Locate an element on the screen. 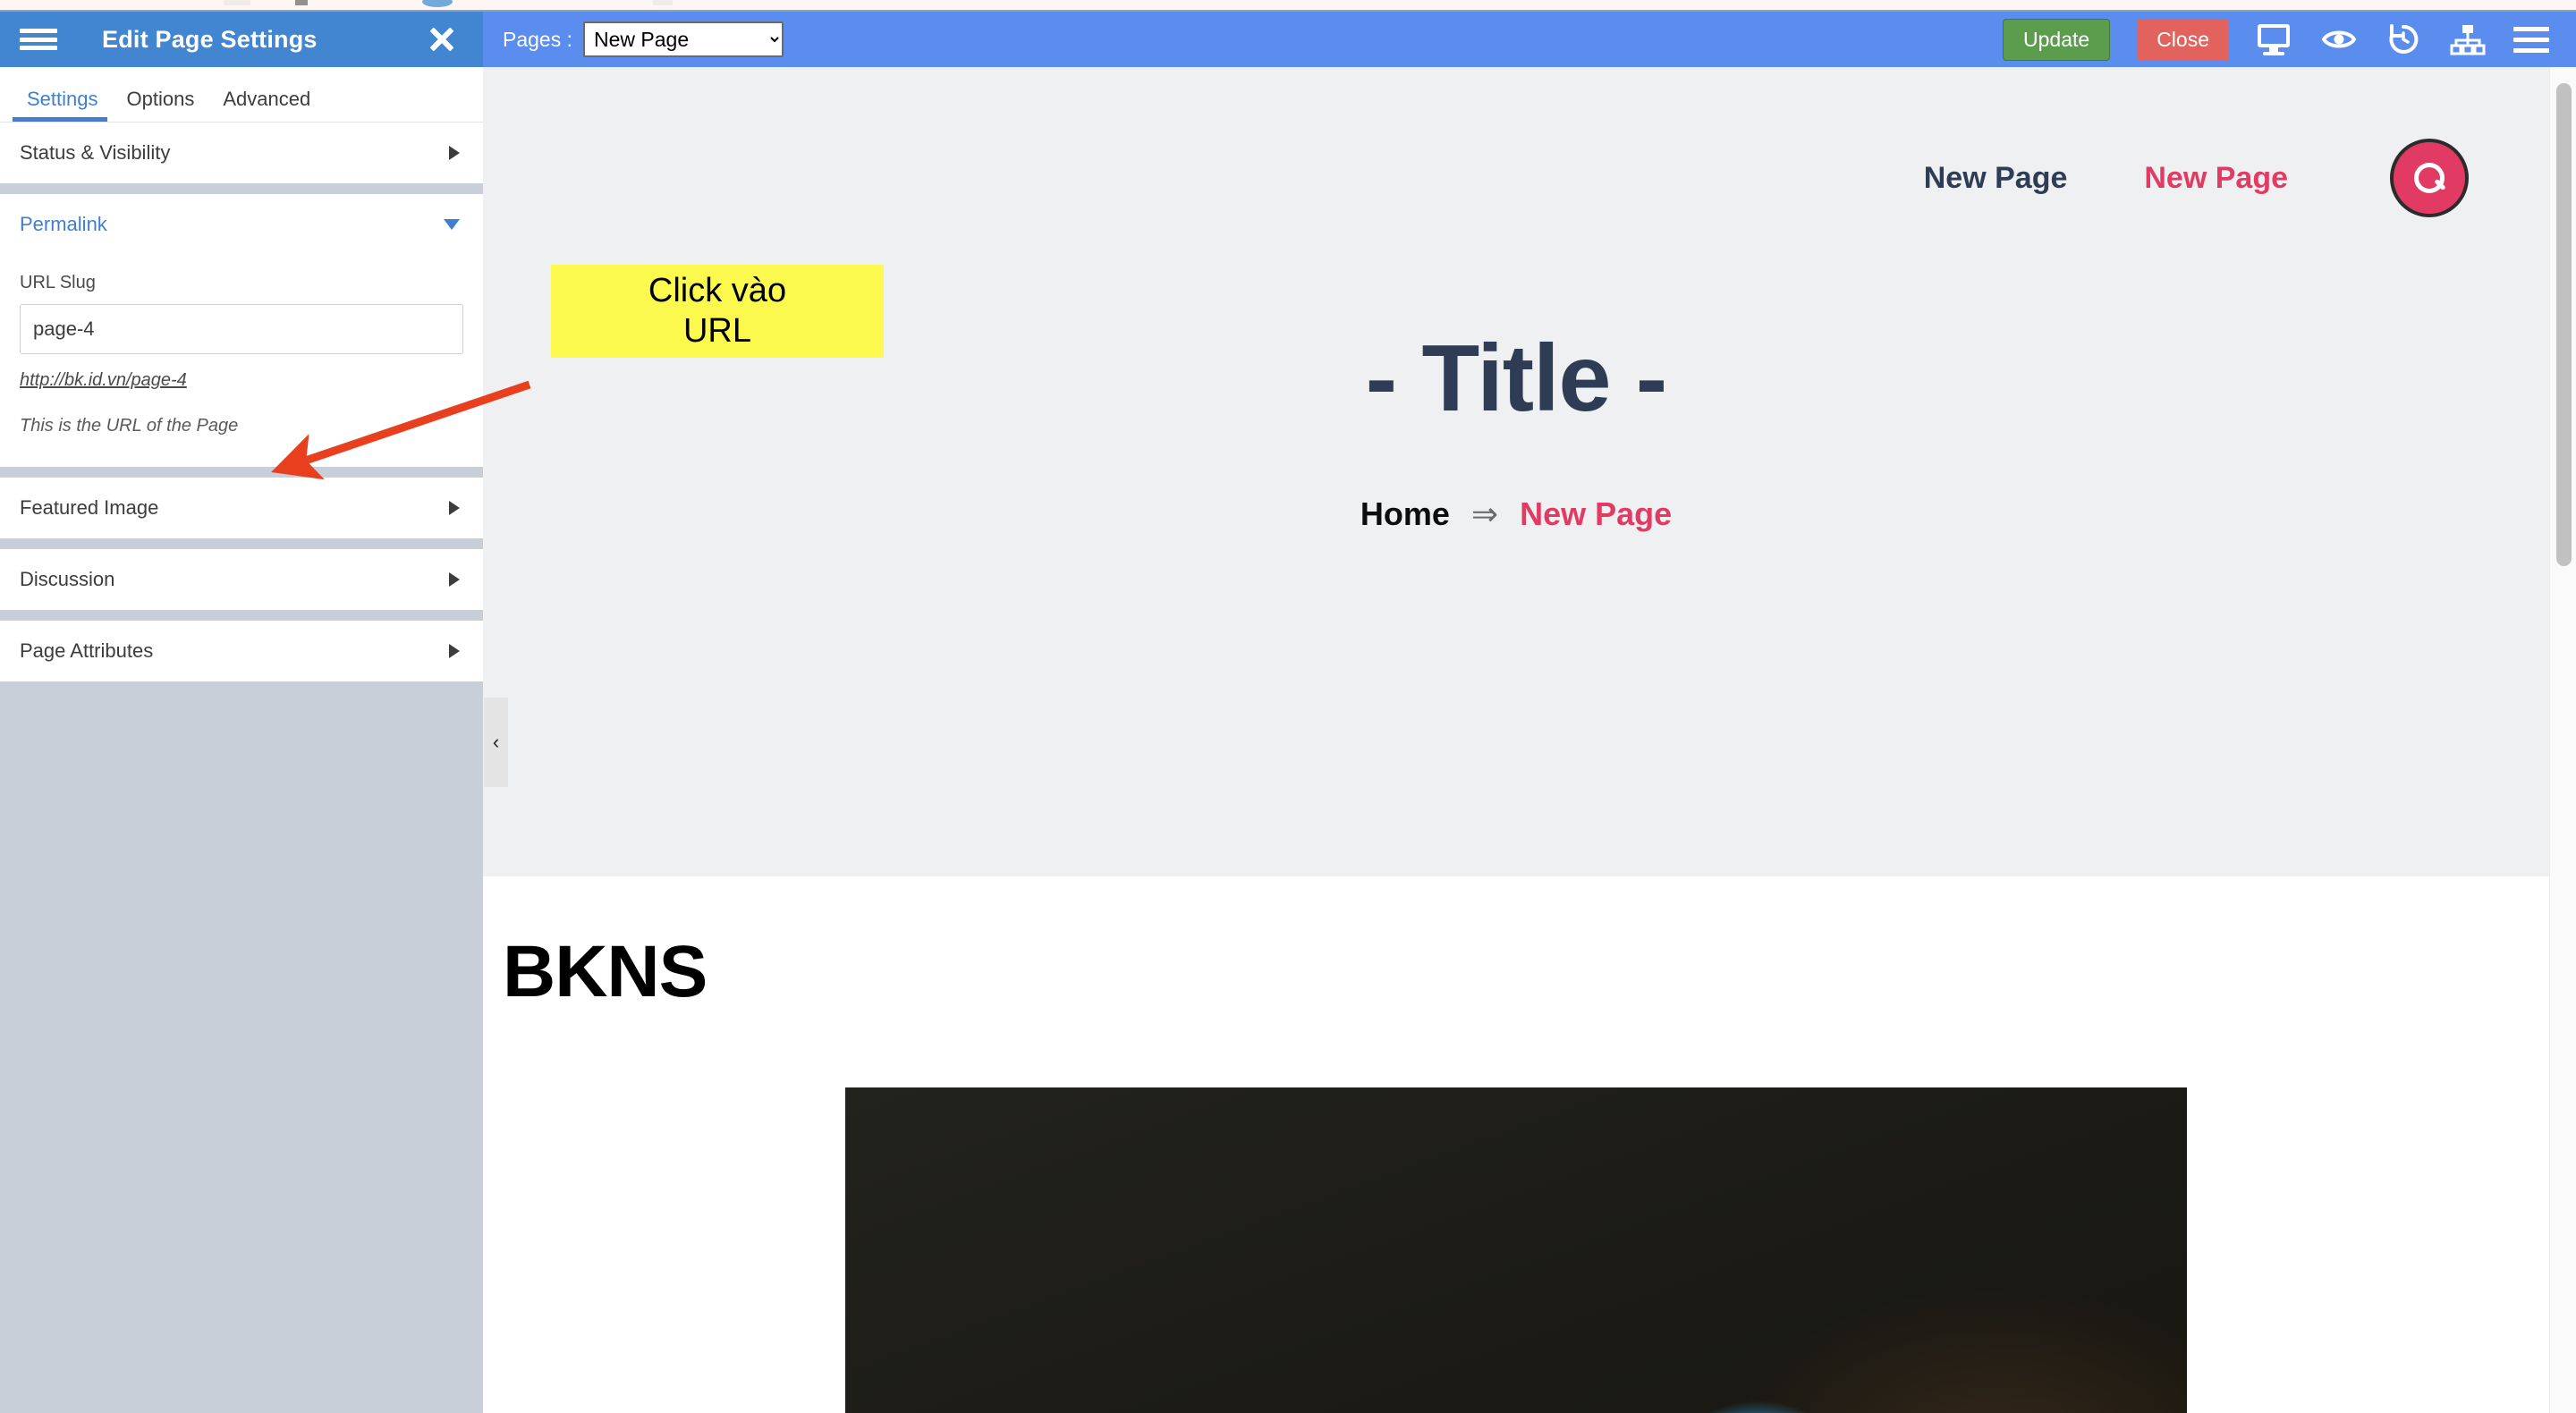 The image size is (2576, 1413). close-button: Close is located at coordinates (2183, 39).